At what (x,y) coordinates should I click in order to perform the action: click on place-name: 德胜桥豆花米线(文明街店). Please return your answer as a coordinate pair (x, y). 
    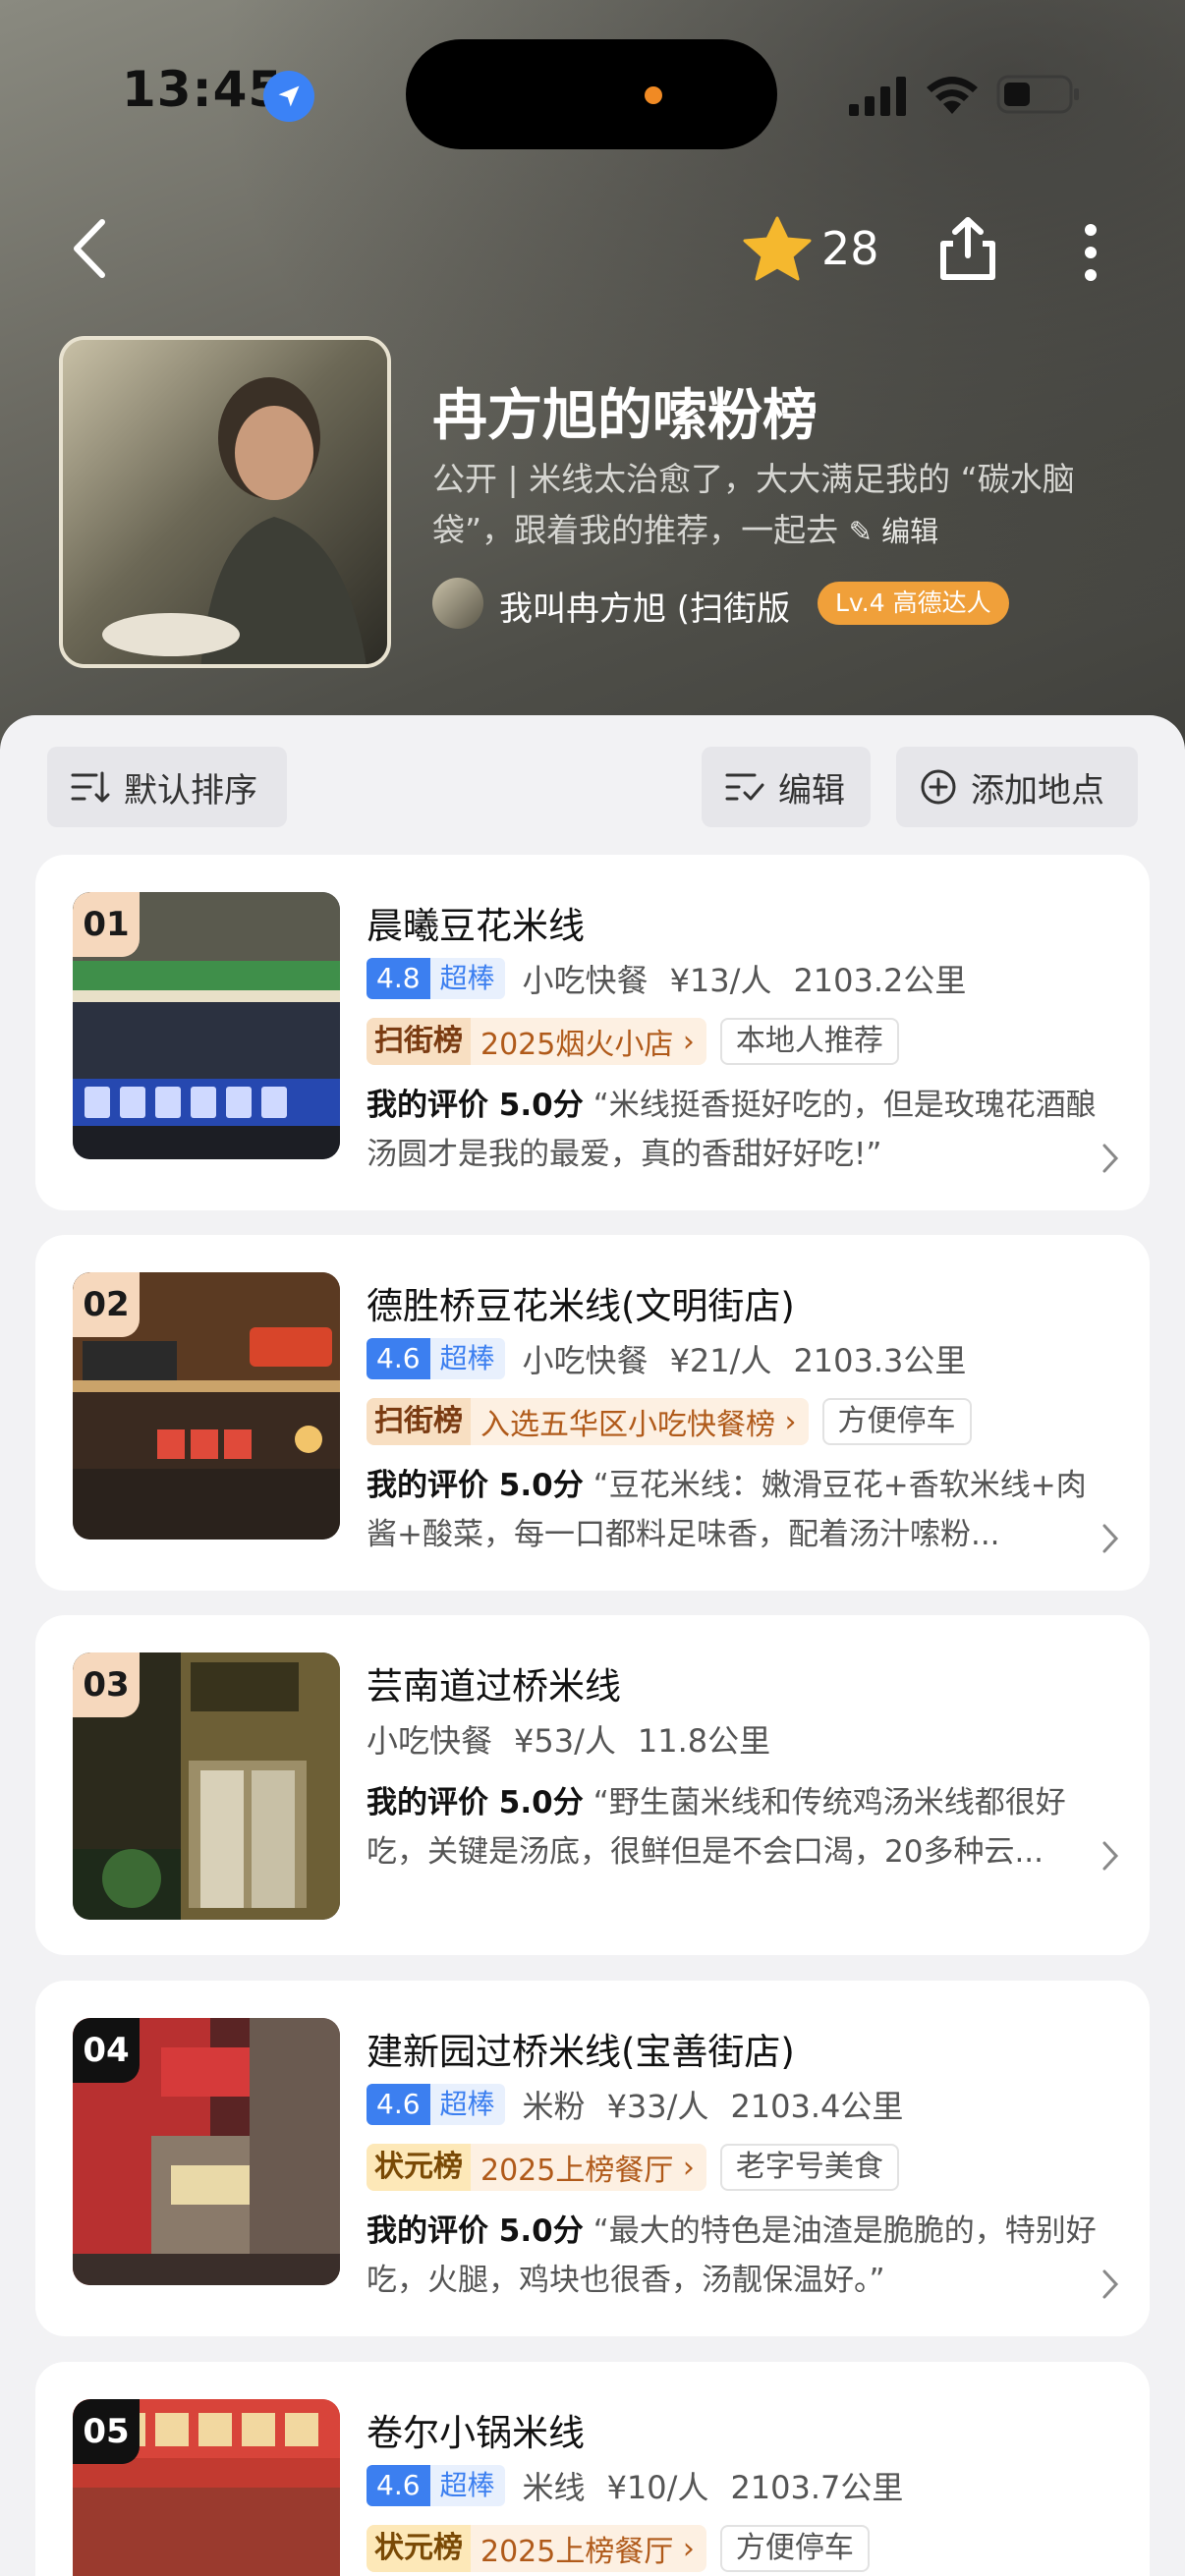
    Looking at the image, I should click on (581, 1302).